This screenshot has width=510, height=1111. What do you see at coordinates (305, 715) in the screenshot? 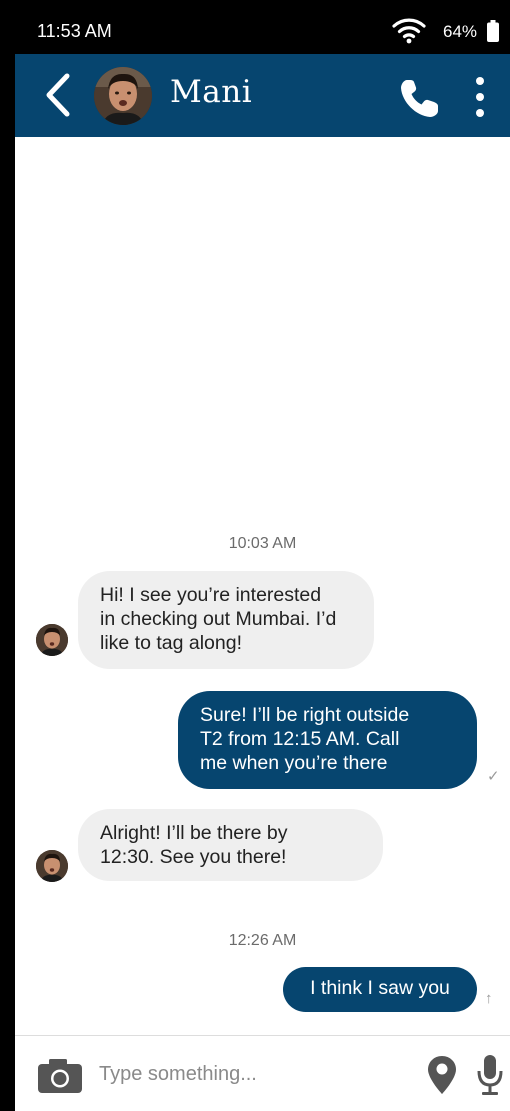
I see `message-text: Sure! I’ll be right outside` at bounding box center [305, 715].